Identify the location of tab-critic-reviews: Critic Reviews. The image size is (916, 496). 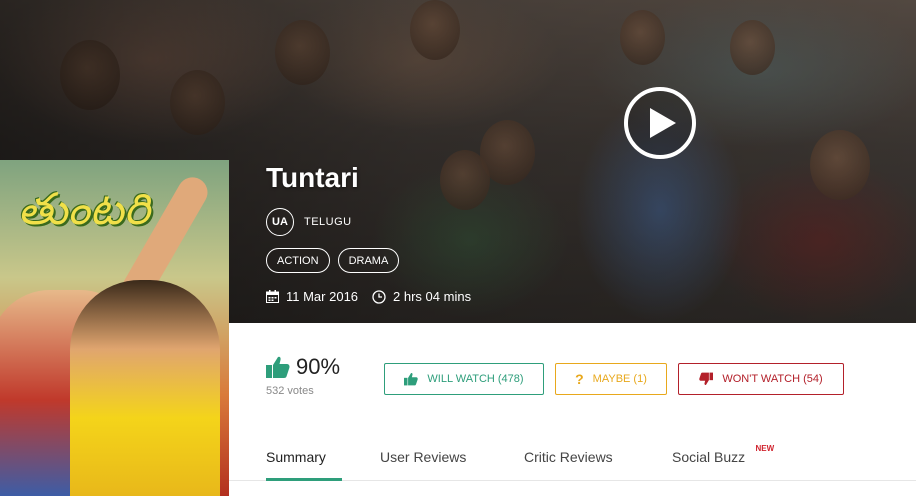
(568, 457).